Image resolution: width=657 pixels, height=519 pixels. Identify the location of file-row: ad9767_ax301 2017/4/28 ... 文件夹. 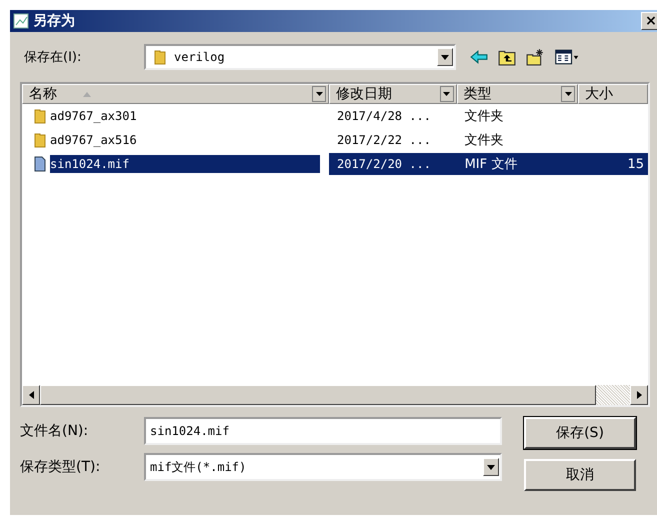
(335, 116).